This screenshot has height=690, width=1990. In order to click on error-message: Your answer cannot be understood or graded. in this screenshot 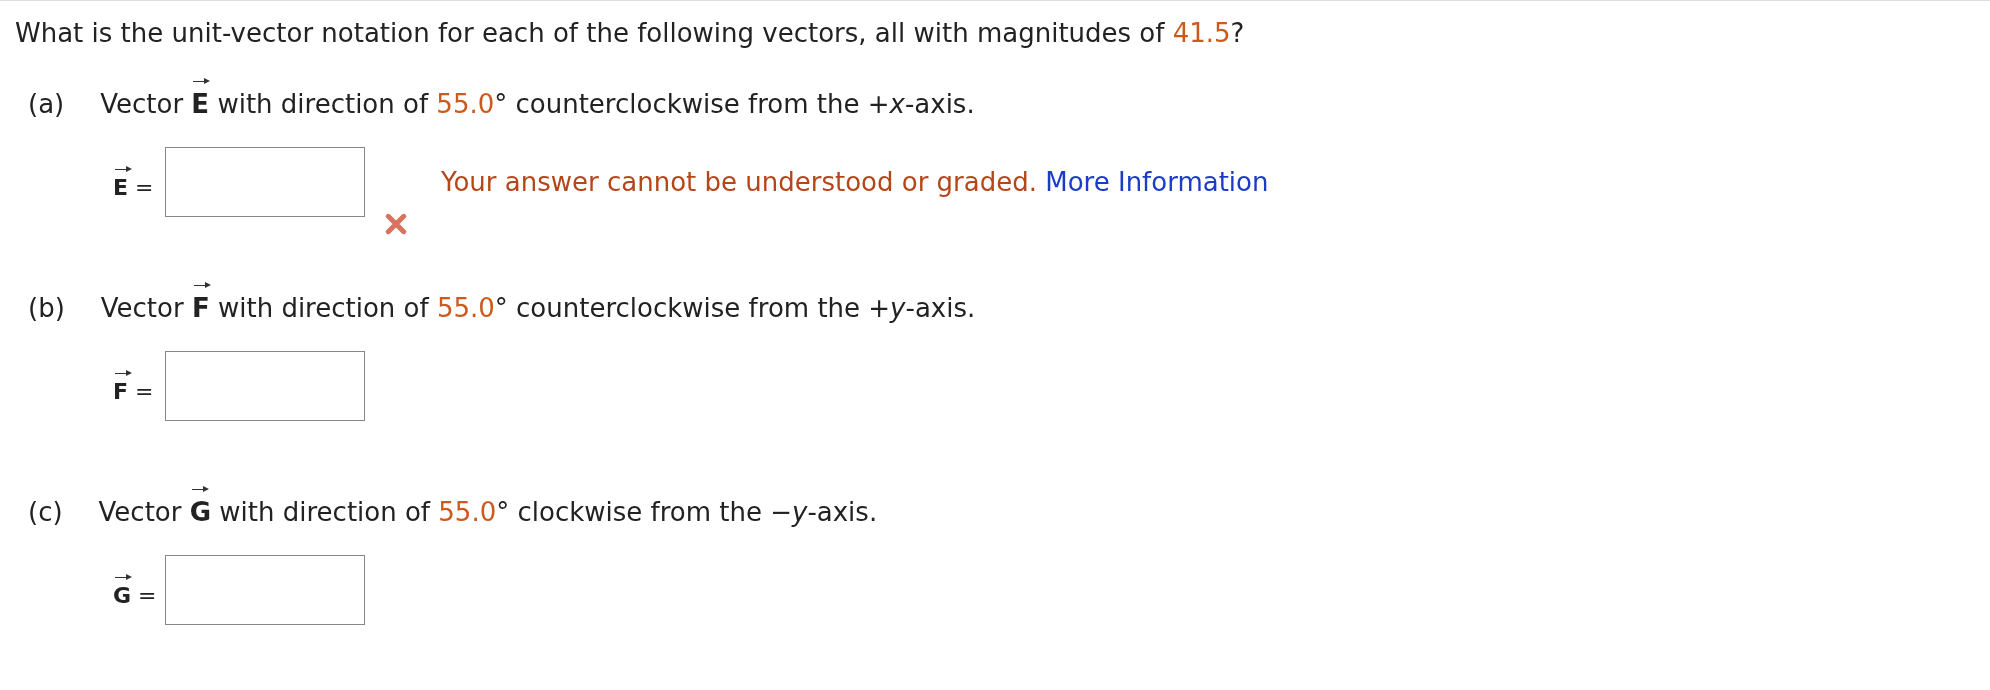, I will do `click(739, 182)`.